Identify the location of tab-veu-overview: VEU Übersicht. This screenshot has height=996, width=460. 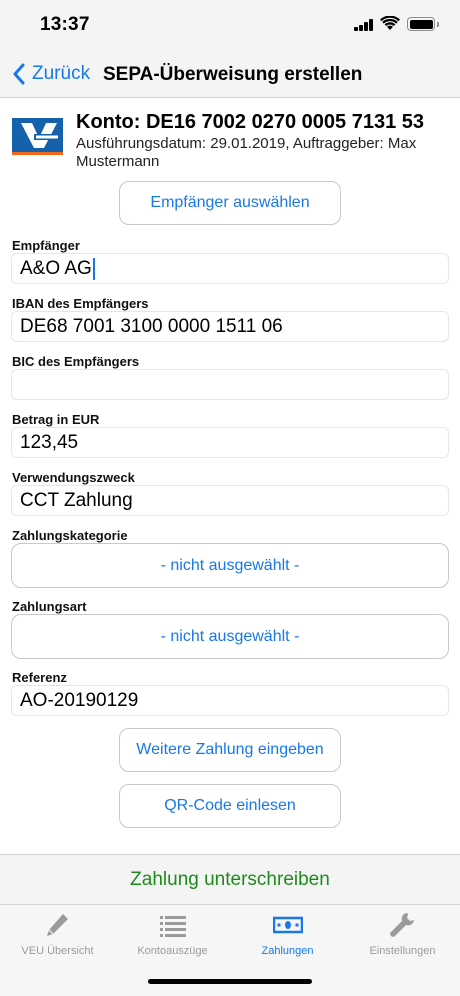
(57, 934).